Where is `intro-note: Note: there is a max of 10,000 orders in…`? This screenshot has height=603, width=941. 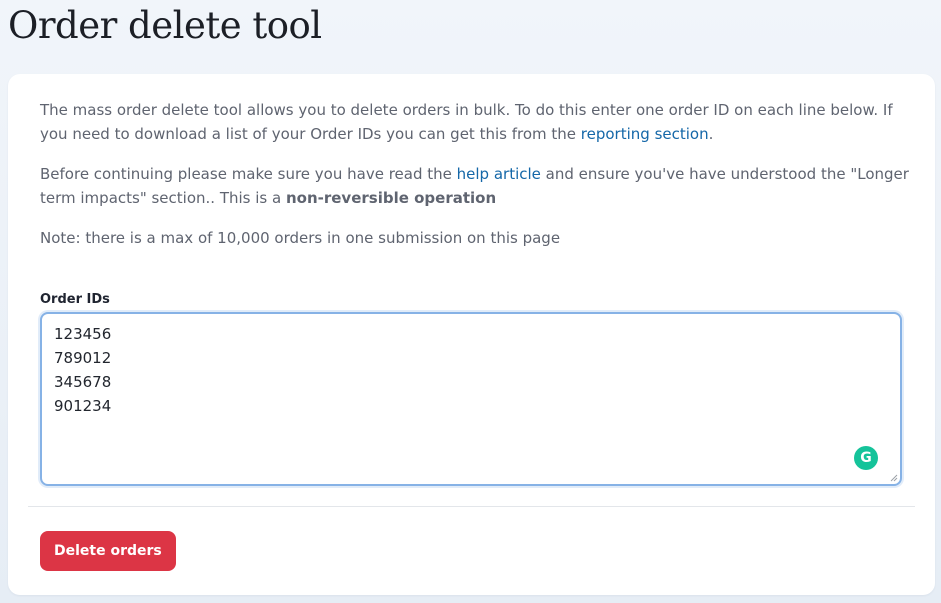 intro-note: Note: there is a max of 10,000 orders in… is located at coordinates (300, 238).